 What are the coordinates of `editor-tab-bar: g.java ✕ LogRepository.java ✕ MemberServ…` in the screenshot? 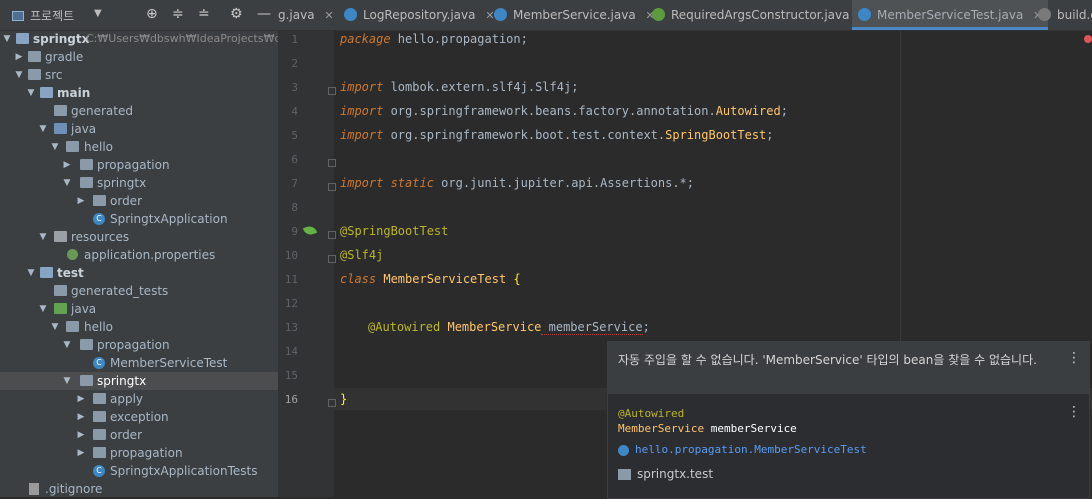 It's located at (685, 15).